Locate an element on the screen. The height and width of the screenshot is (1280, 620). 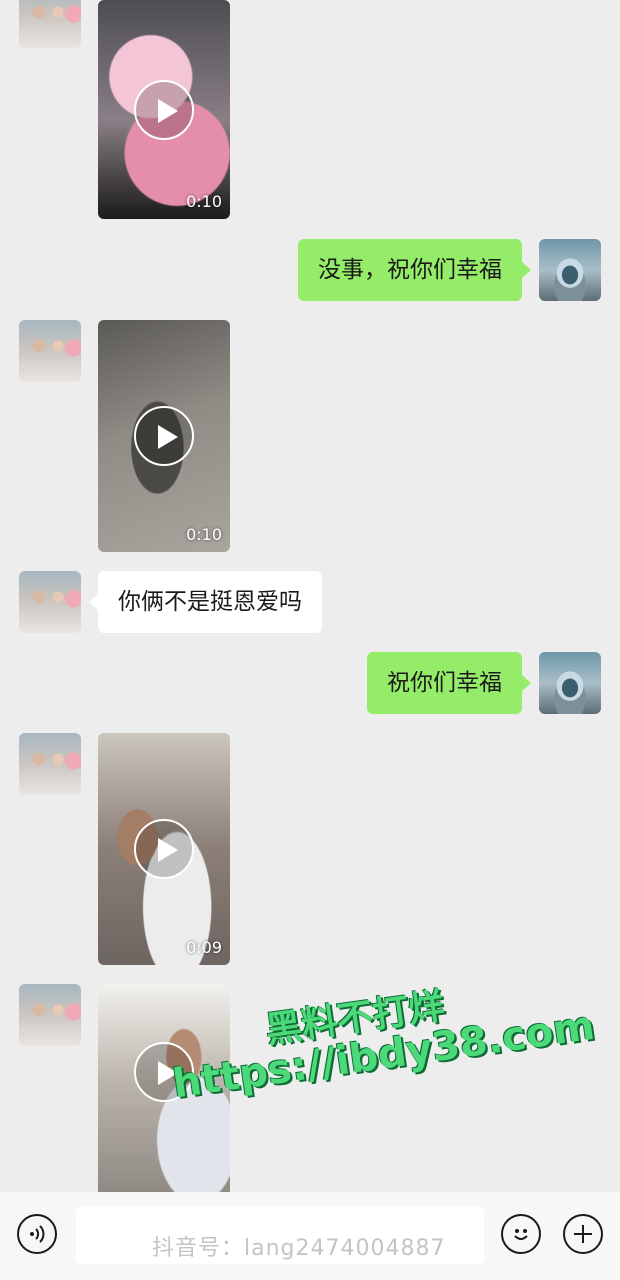
video-duration: 0:09 is located at coordinates (204, 947).